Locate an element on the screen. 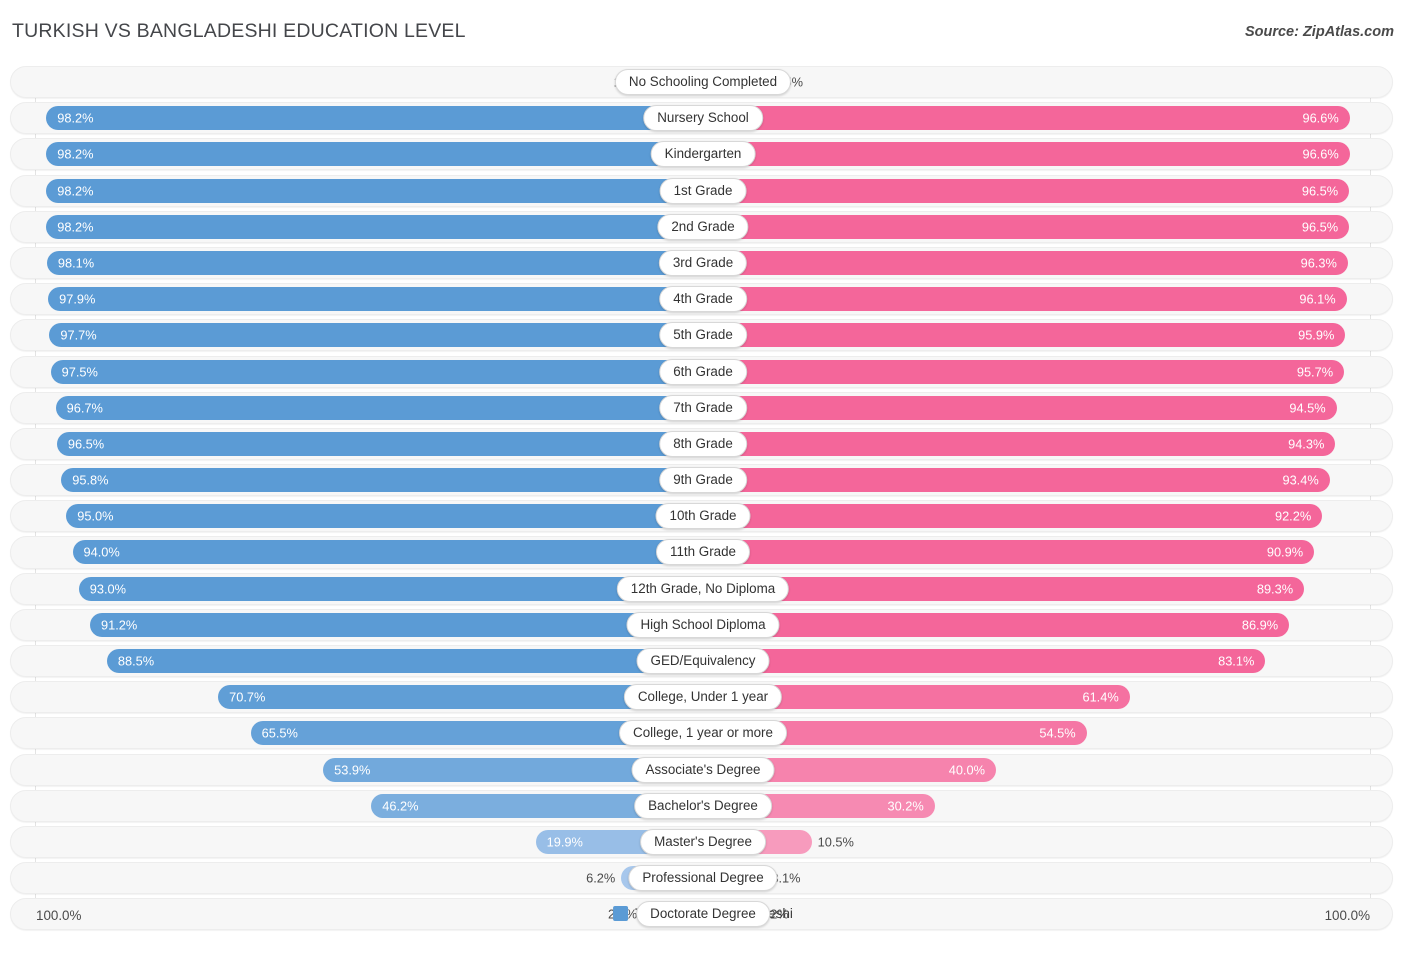  chart-row: 98.2% 96.6% Nursery School is located at coordinates (703, 118).